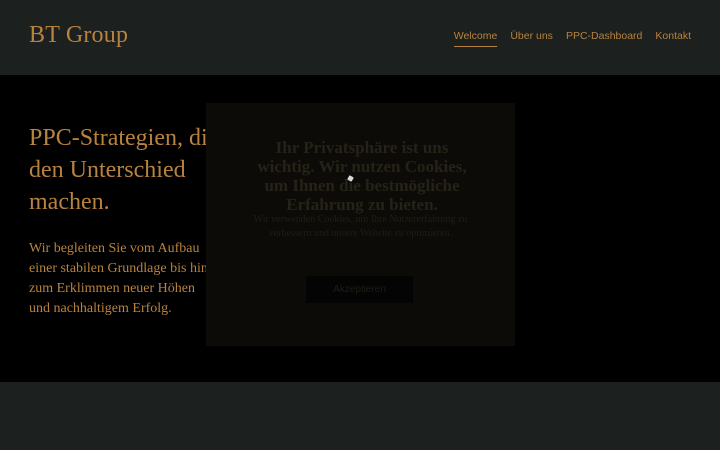 The image size is (720, 450). What do you see at coordinates (604, 38) in the screenshot?
I see `nav-ppc-dashboard: PPC-Dashboard` at bounding box center [604, 38].